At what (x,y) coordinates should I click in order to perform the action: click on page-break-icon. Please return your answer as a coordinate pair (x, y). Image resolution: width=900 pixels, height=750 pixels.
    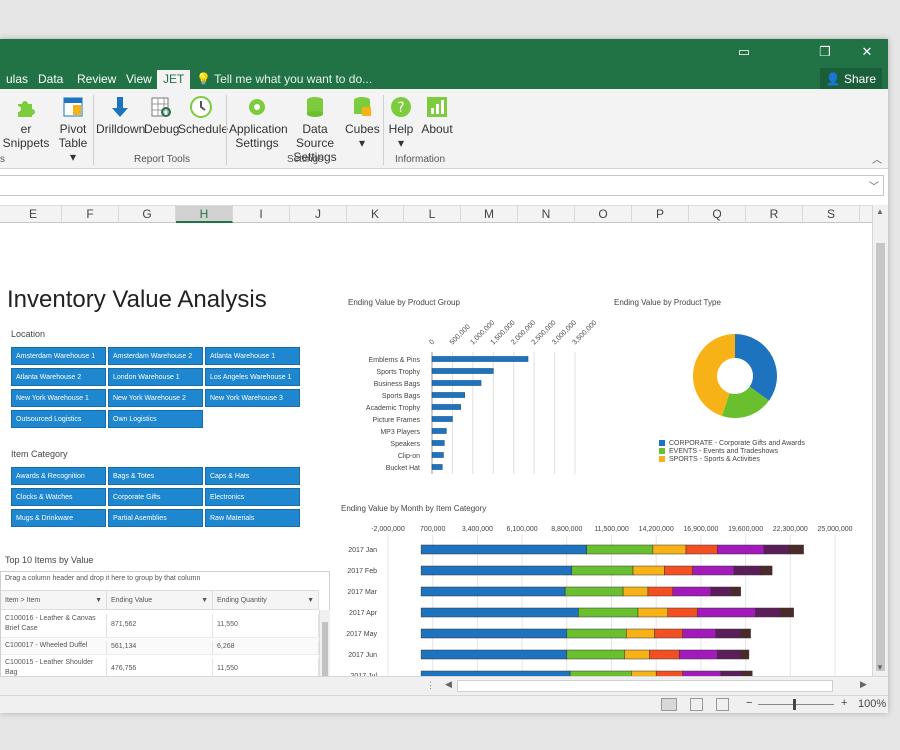
    Looking at the image, I should click on (722, 704).